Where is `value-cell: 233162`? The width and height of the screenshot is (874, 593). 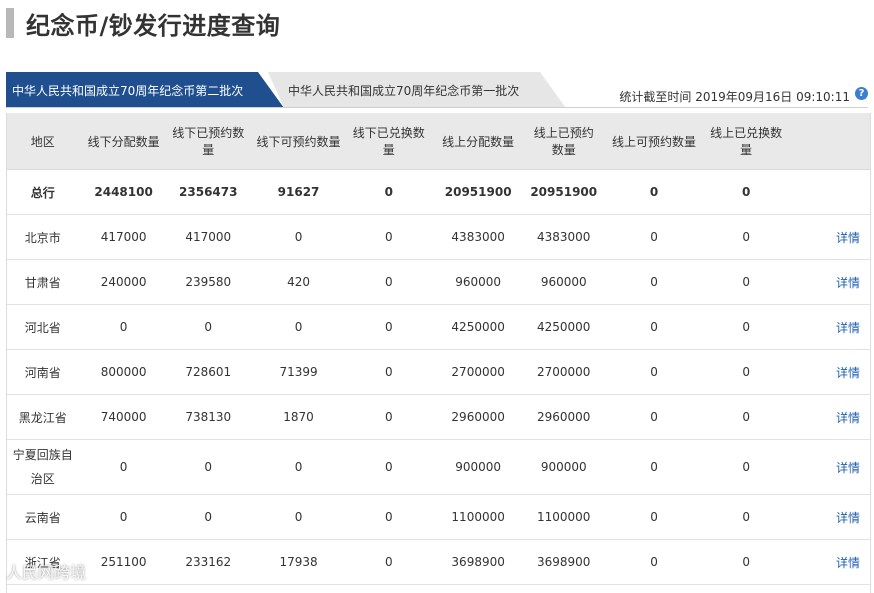
value-cell: 233162 is located at coordinates (208, 562).